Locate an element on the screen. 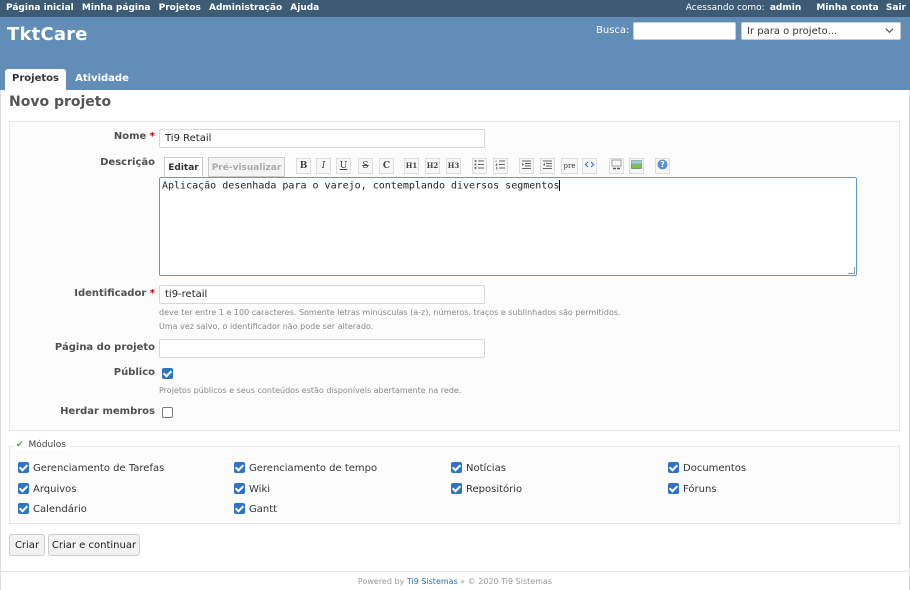  module-label: Calendário is located at coordinates (60, 509).